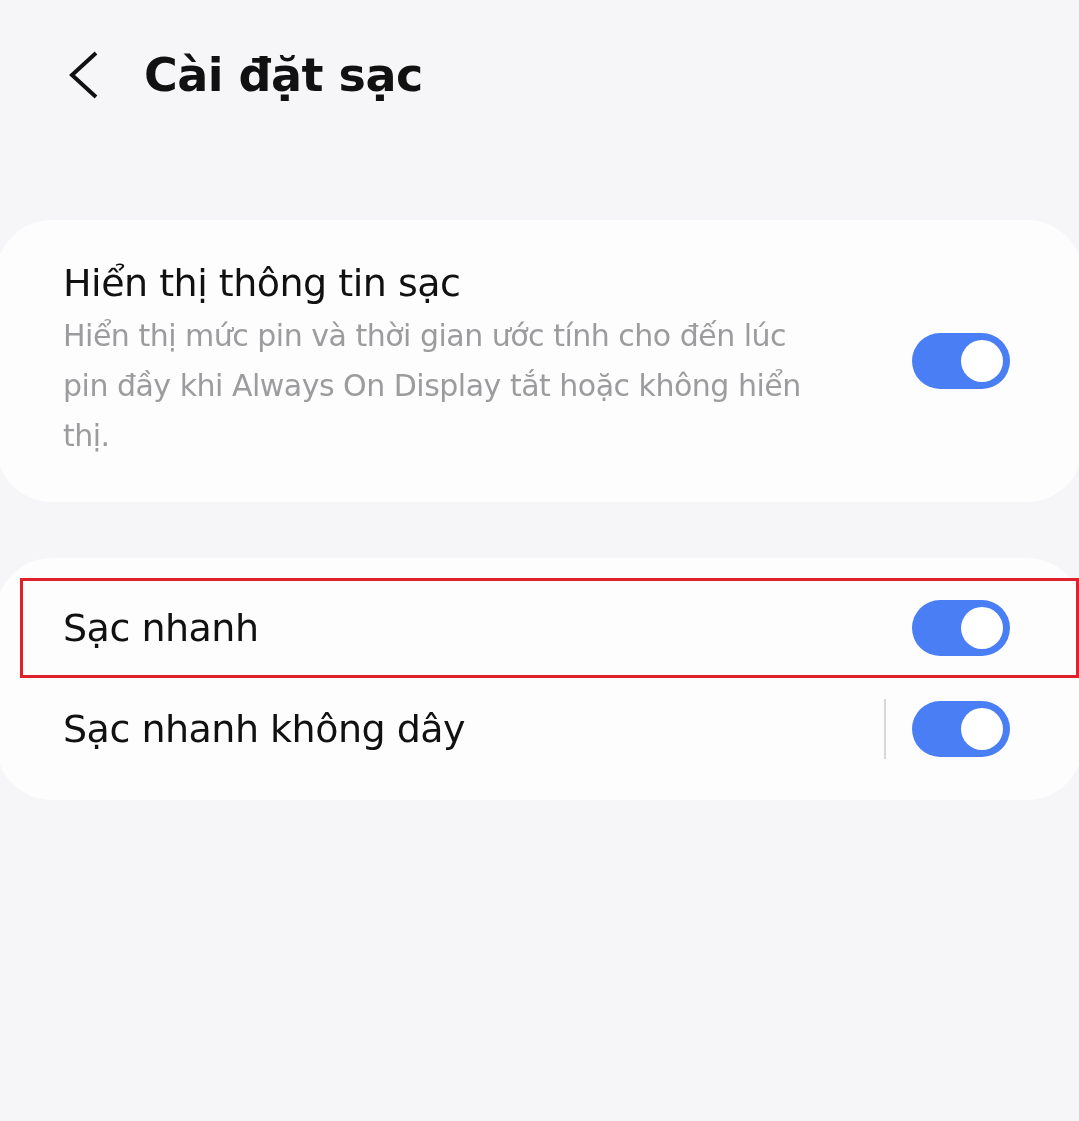 The width and height of the screenshot is (1079, 1121). Describe the element at coordinates (265, 729) in the screenshot. I see `setting-title: Sạc nhanh không dây` at that location.